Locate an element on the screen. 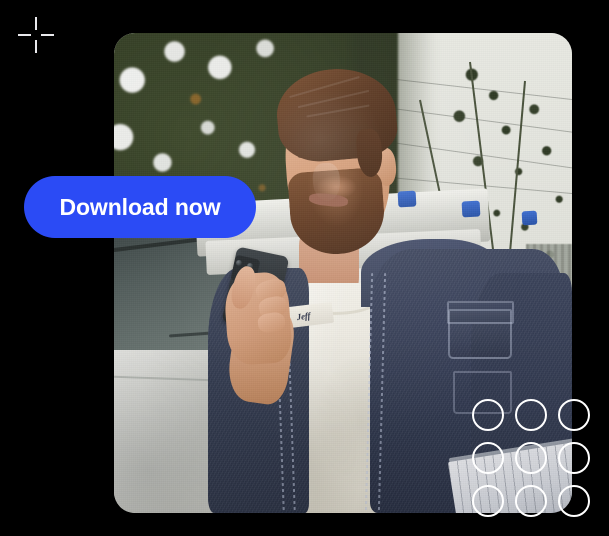 The height and width of the screenshot is (536, 609). jacket-chest-pocket is located at coordinates (480, 334).